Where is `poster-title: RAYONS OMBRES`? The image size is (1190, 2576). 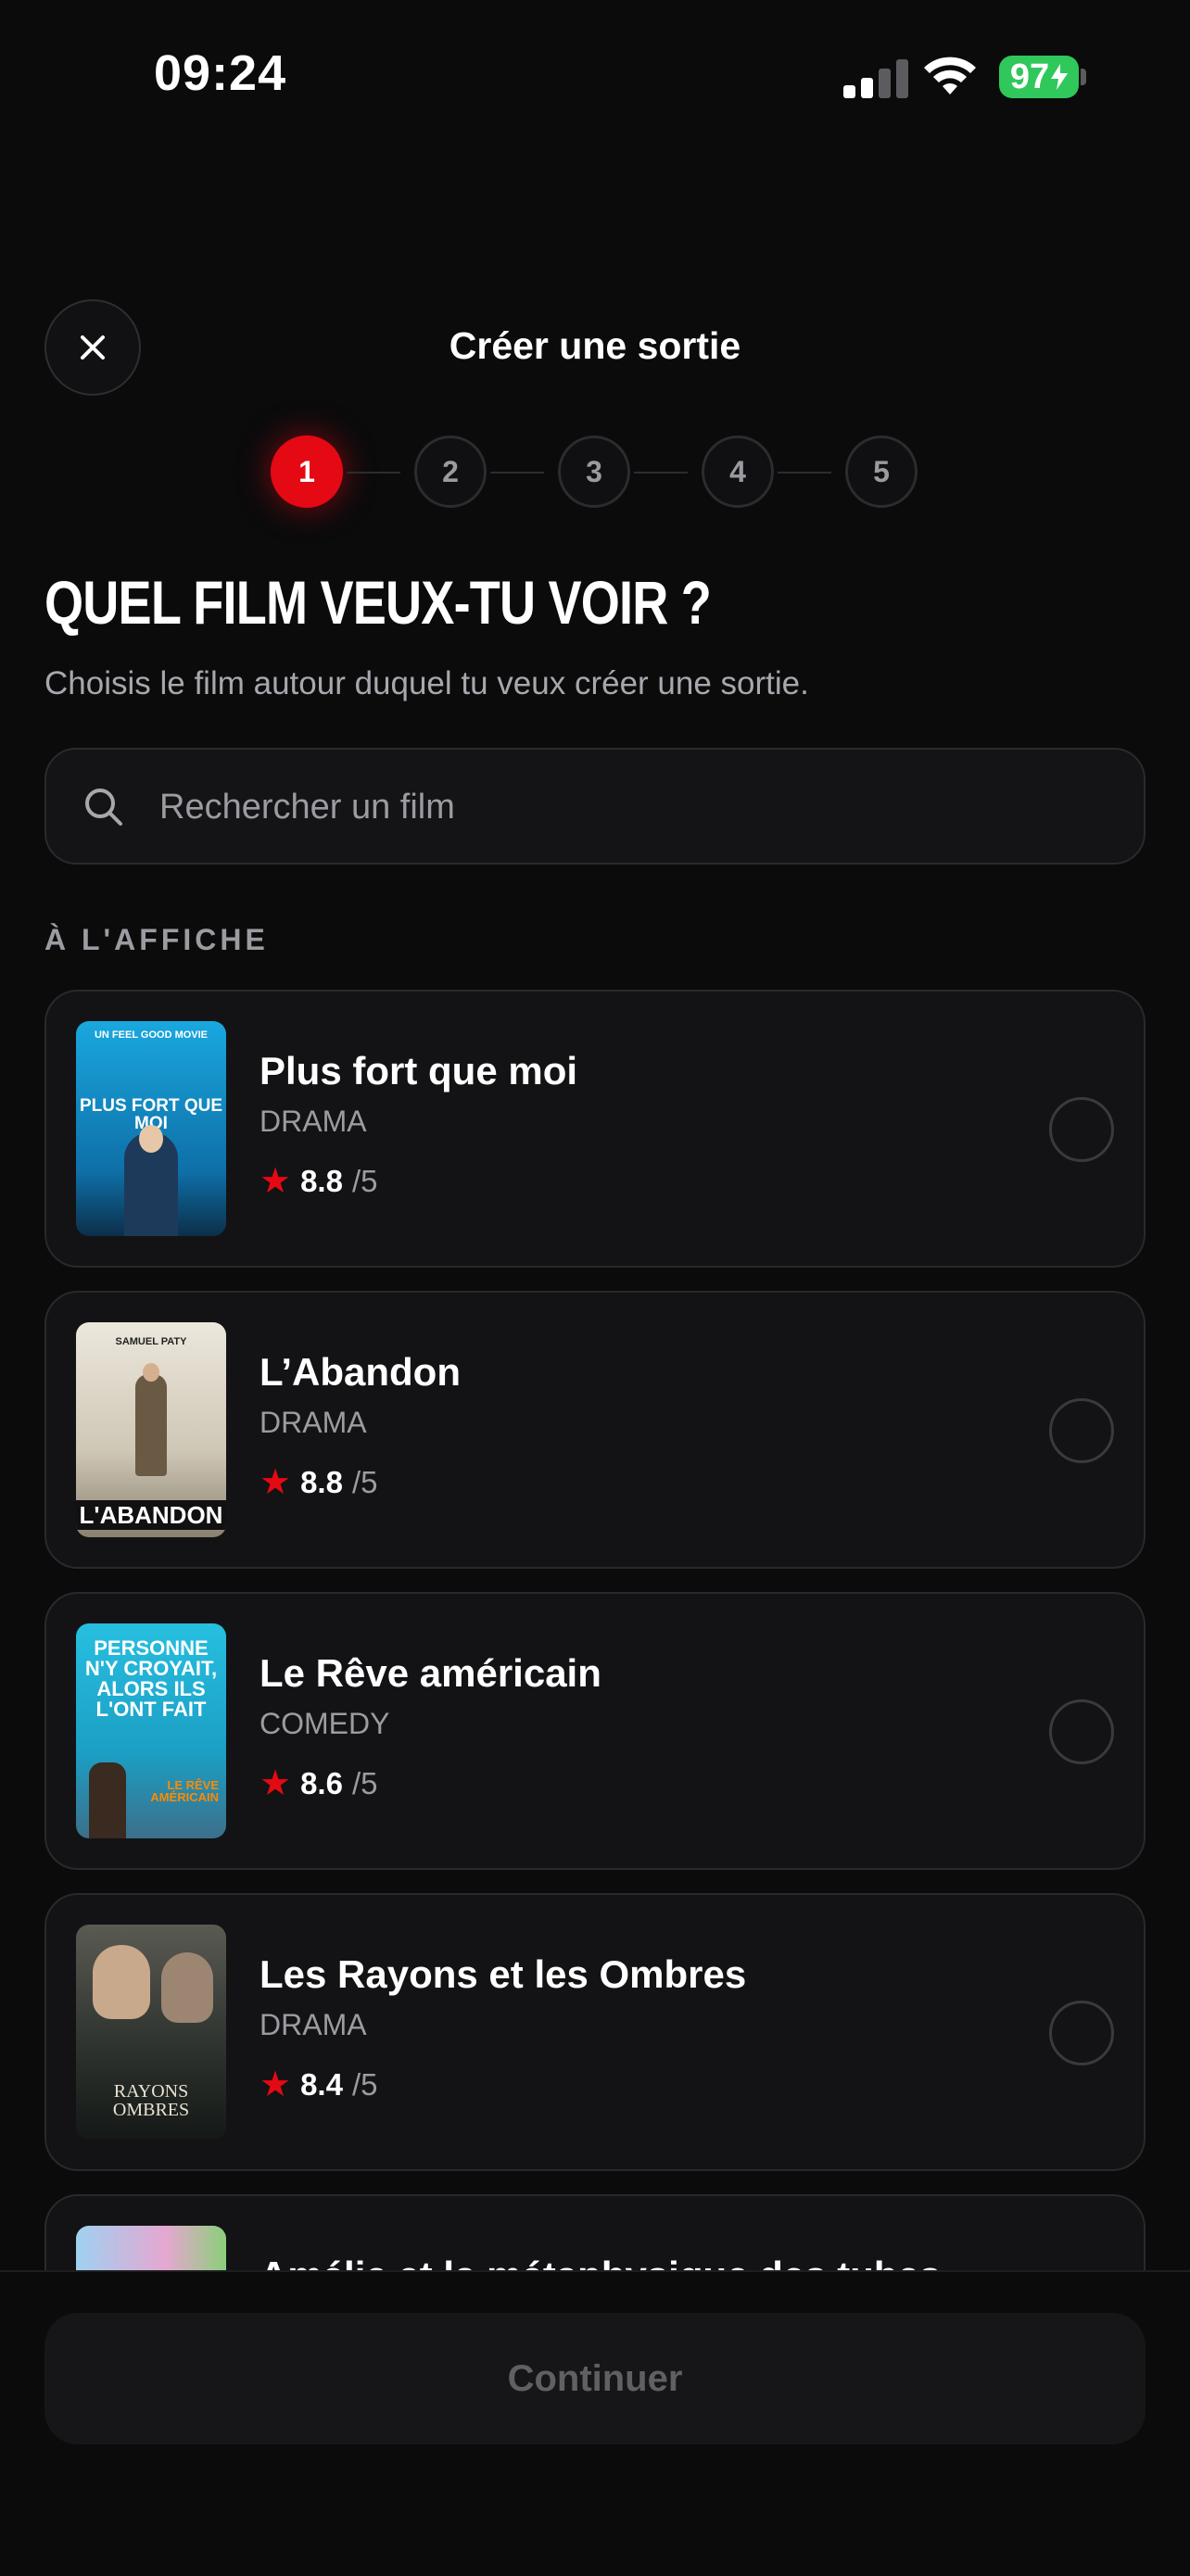 poster-title: RAYONS OMBRES is located at coordinates (151, 2100).